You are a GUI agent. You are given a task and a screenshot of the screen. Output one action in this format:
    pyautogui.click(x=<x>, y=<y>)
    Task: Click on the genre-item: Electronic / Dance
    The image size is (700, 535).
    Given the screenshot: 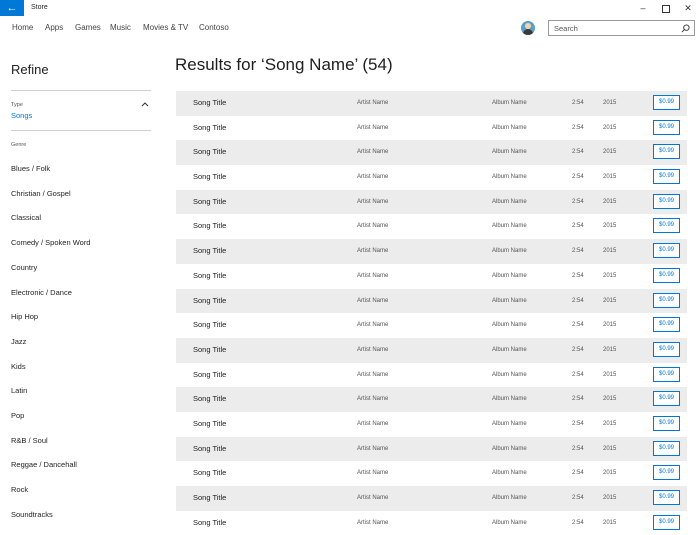 What is the action you would take?
    pyautogui.click(x=41, y=292)
    